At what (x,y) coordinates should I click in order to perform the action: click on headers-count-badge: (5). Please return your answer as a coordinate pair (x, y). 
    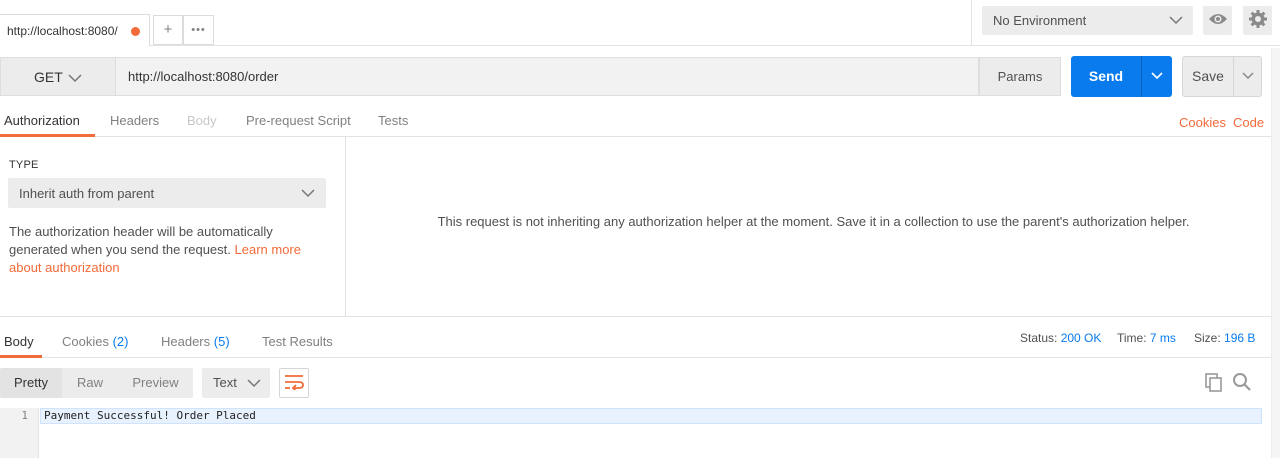
    Looking at the image, I should click on (221, 341).